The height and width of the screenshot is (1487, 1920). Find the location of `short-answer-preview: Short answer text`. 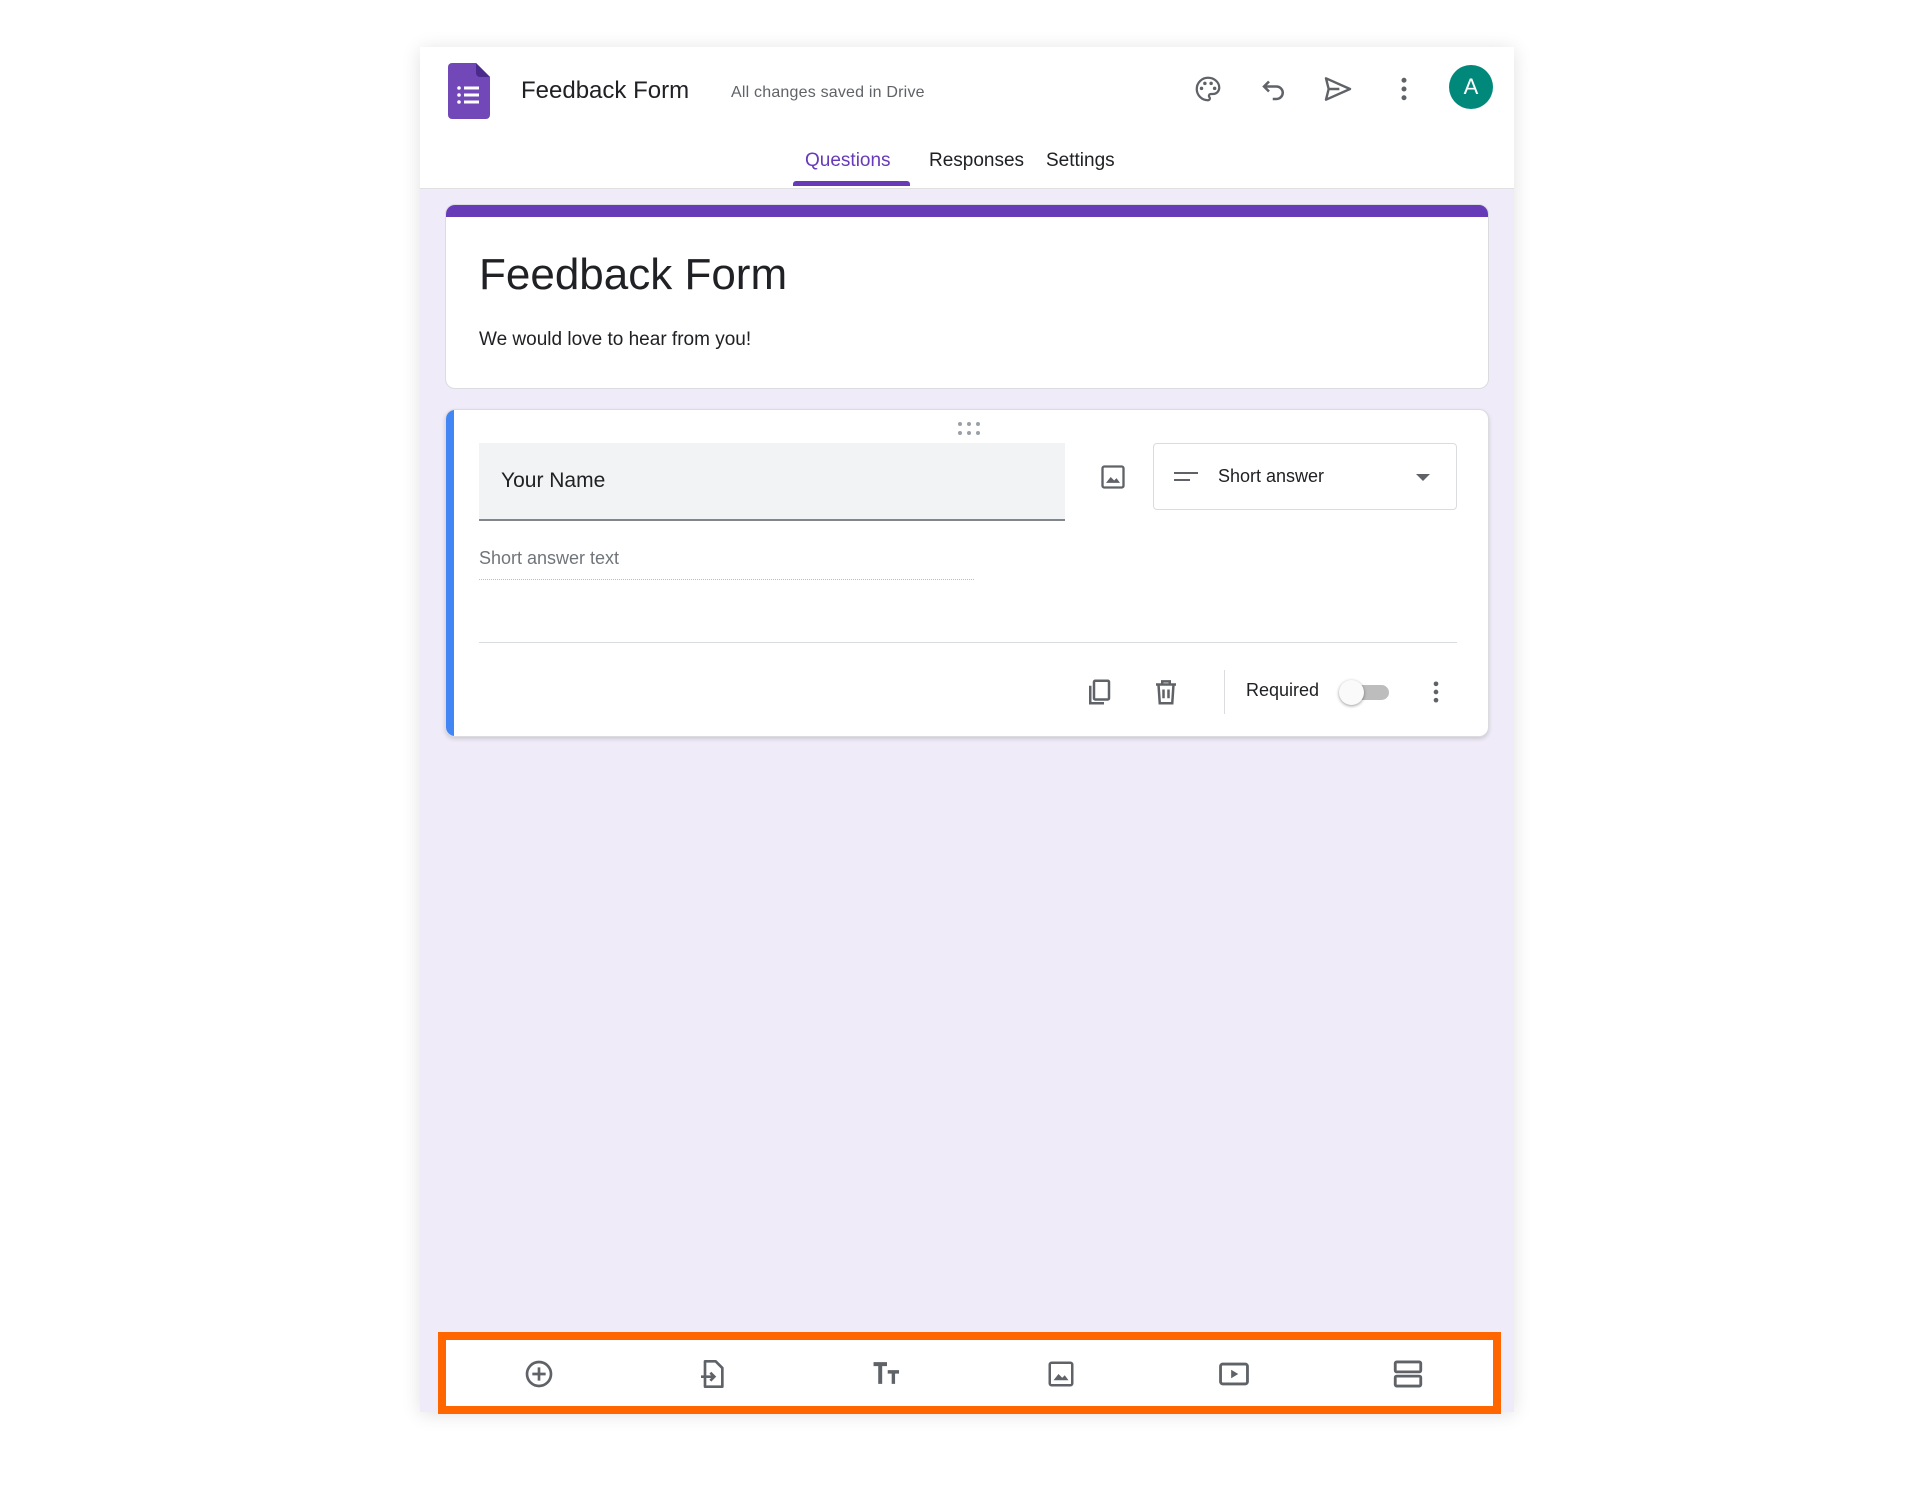

short-answer-preview: Short answer text is located at coordinates (726, 564).